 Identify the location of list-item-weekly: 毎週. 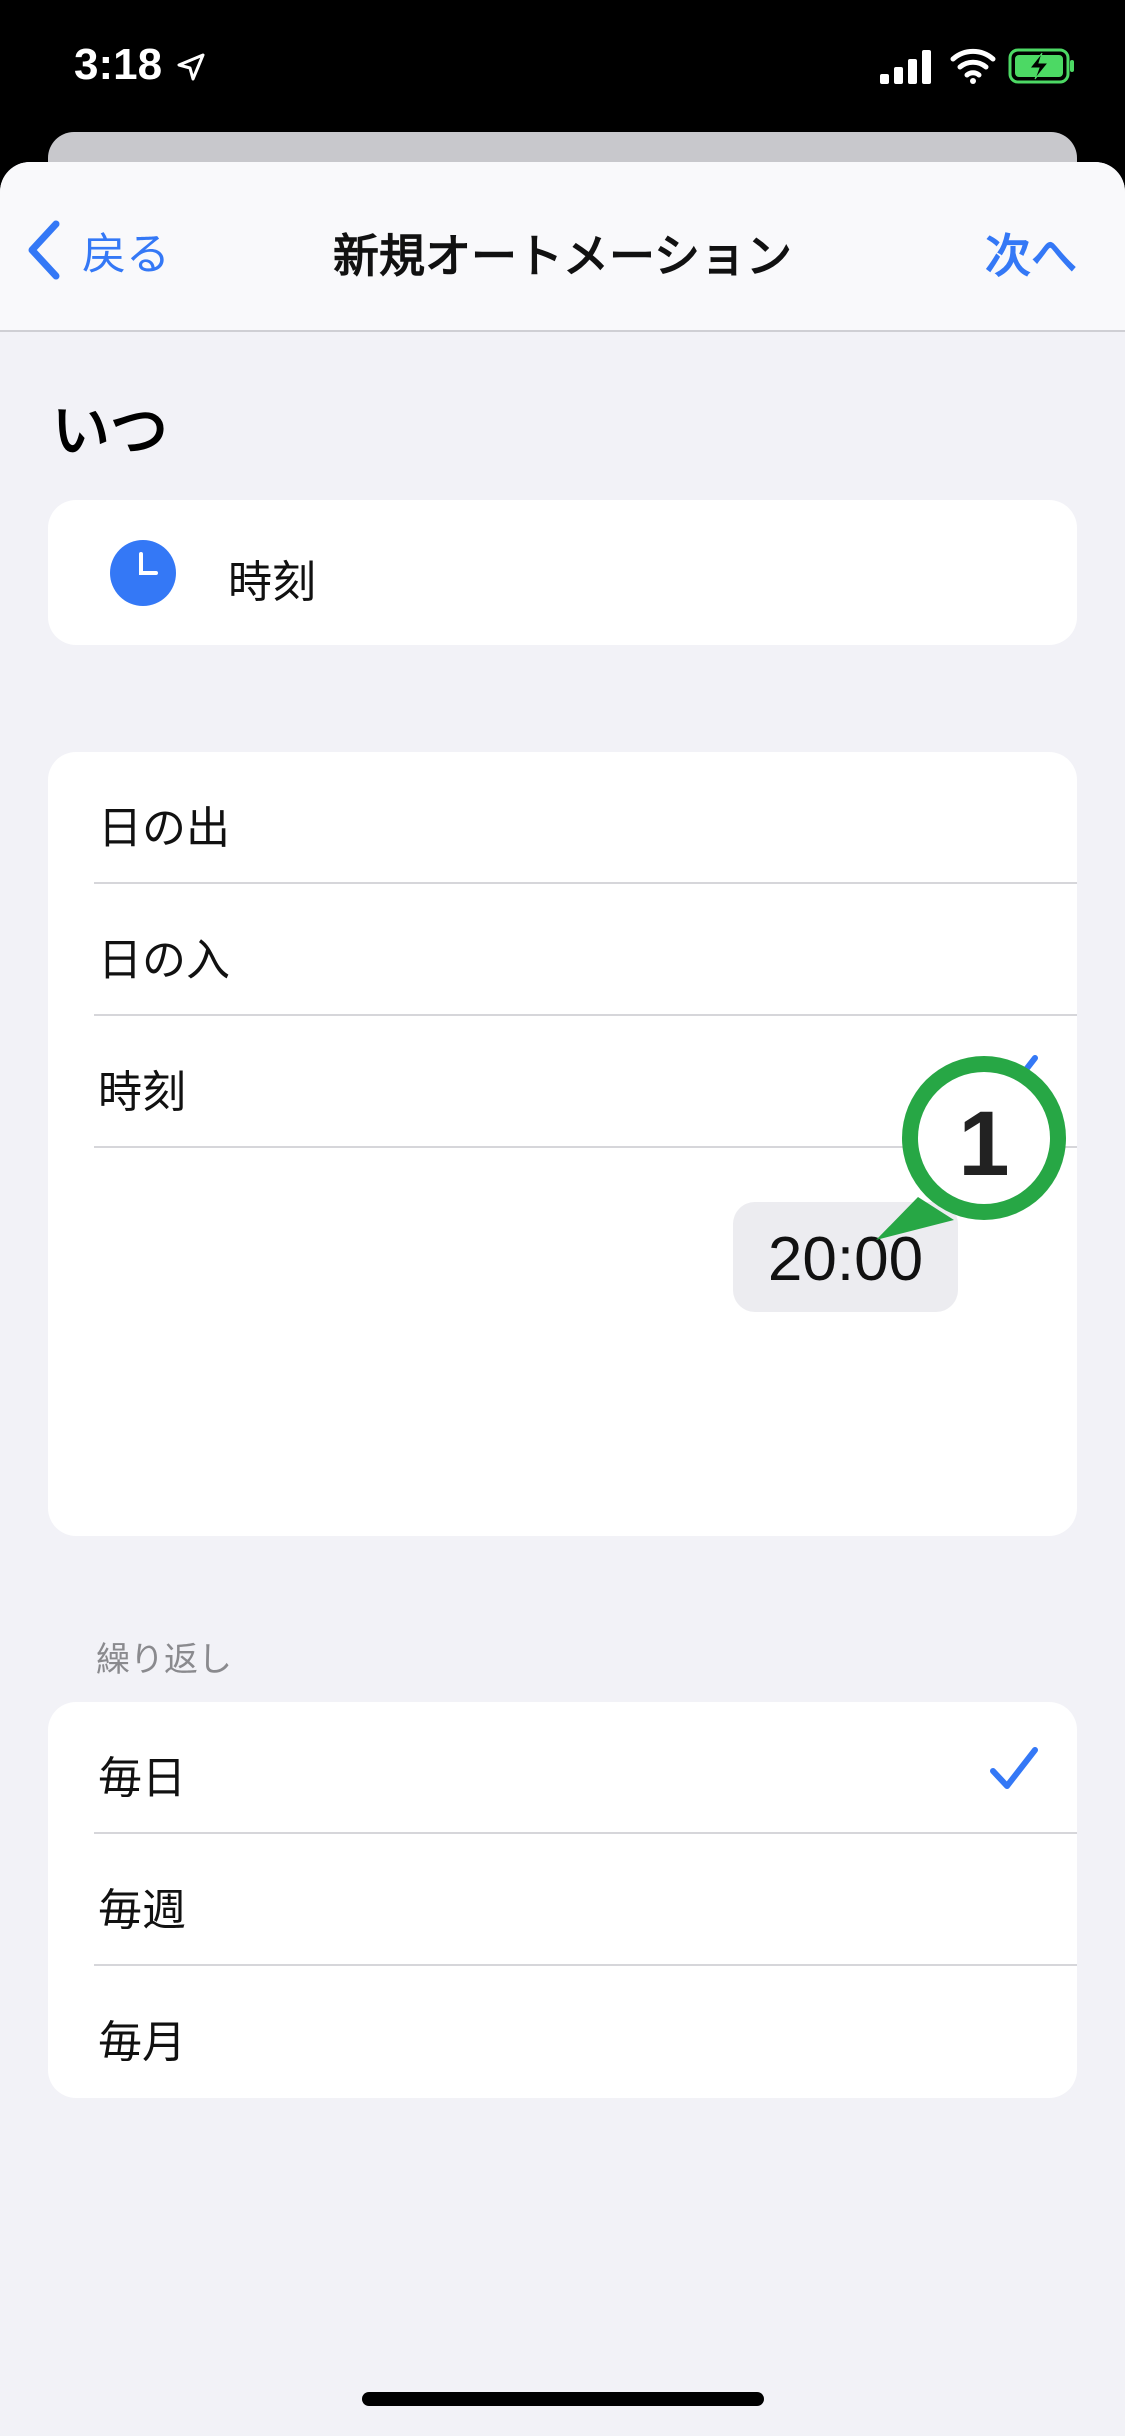
(562, 1900).